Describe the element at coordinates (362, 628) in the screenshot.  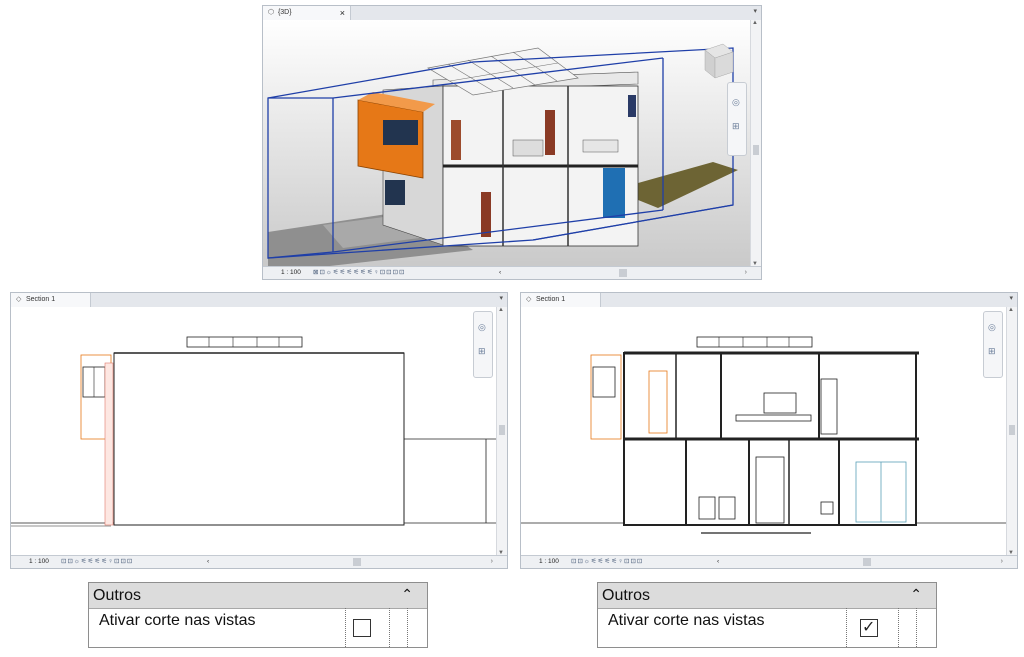
I see `cut-in-views-checkbox` at that location.